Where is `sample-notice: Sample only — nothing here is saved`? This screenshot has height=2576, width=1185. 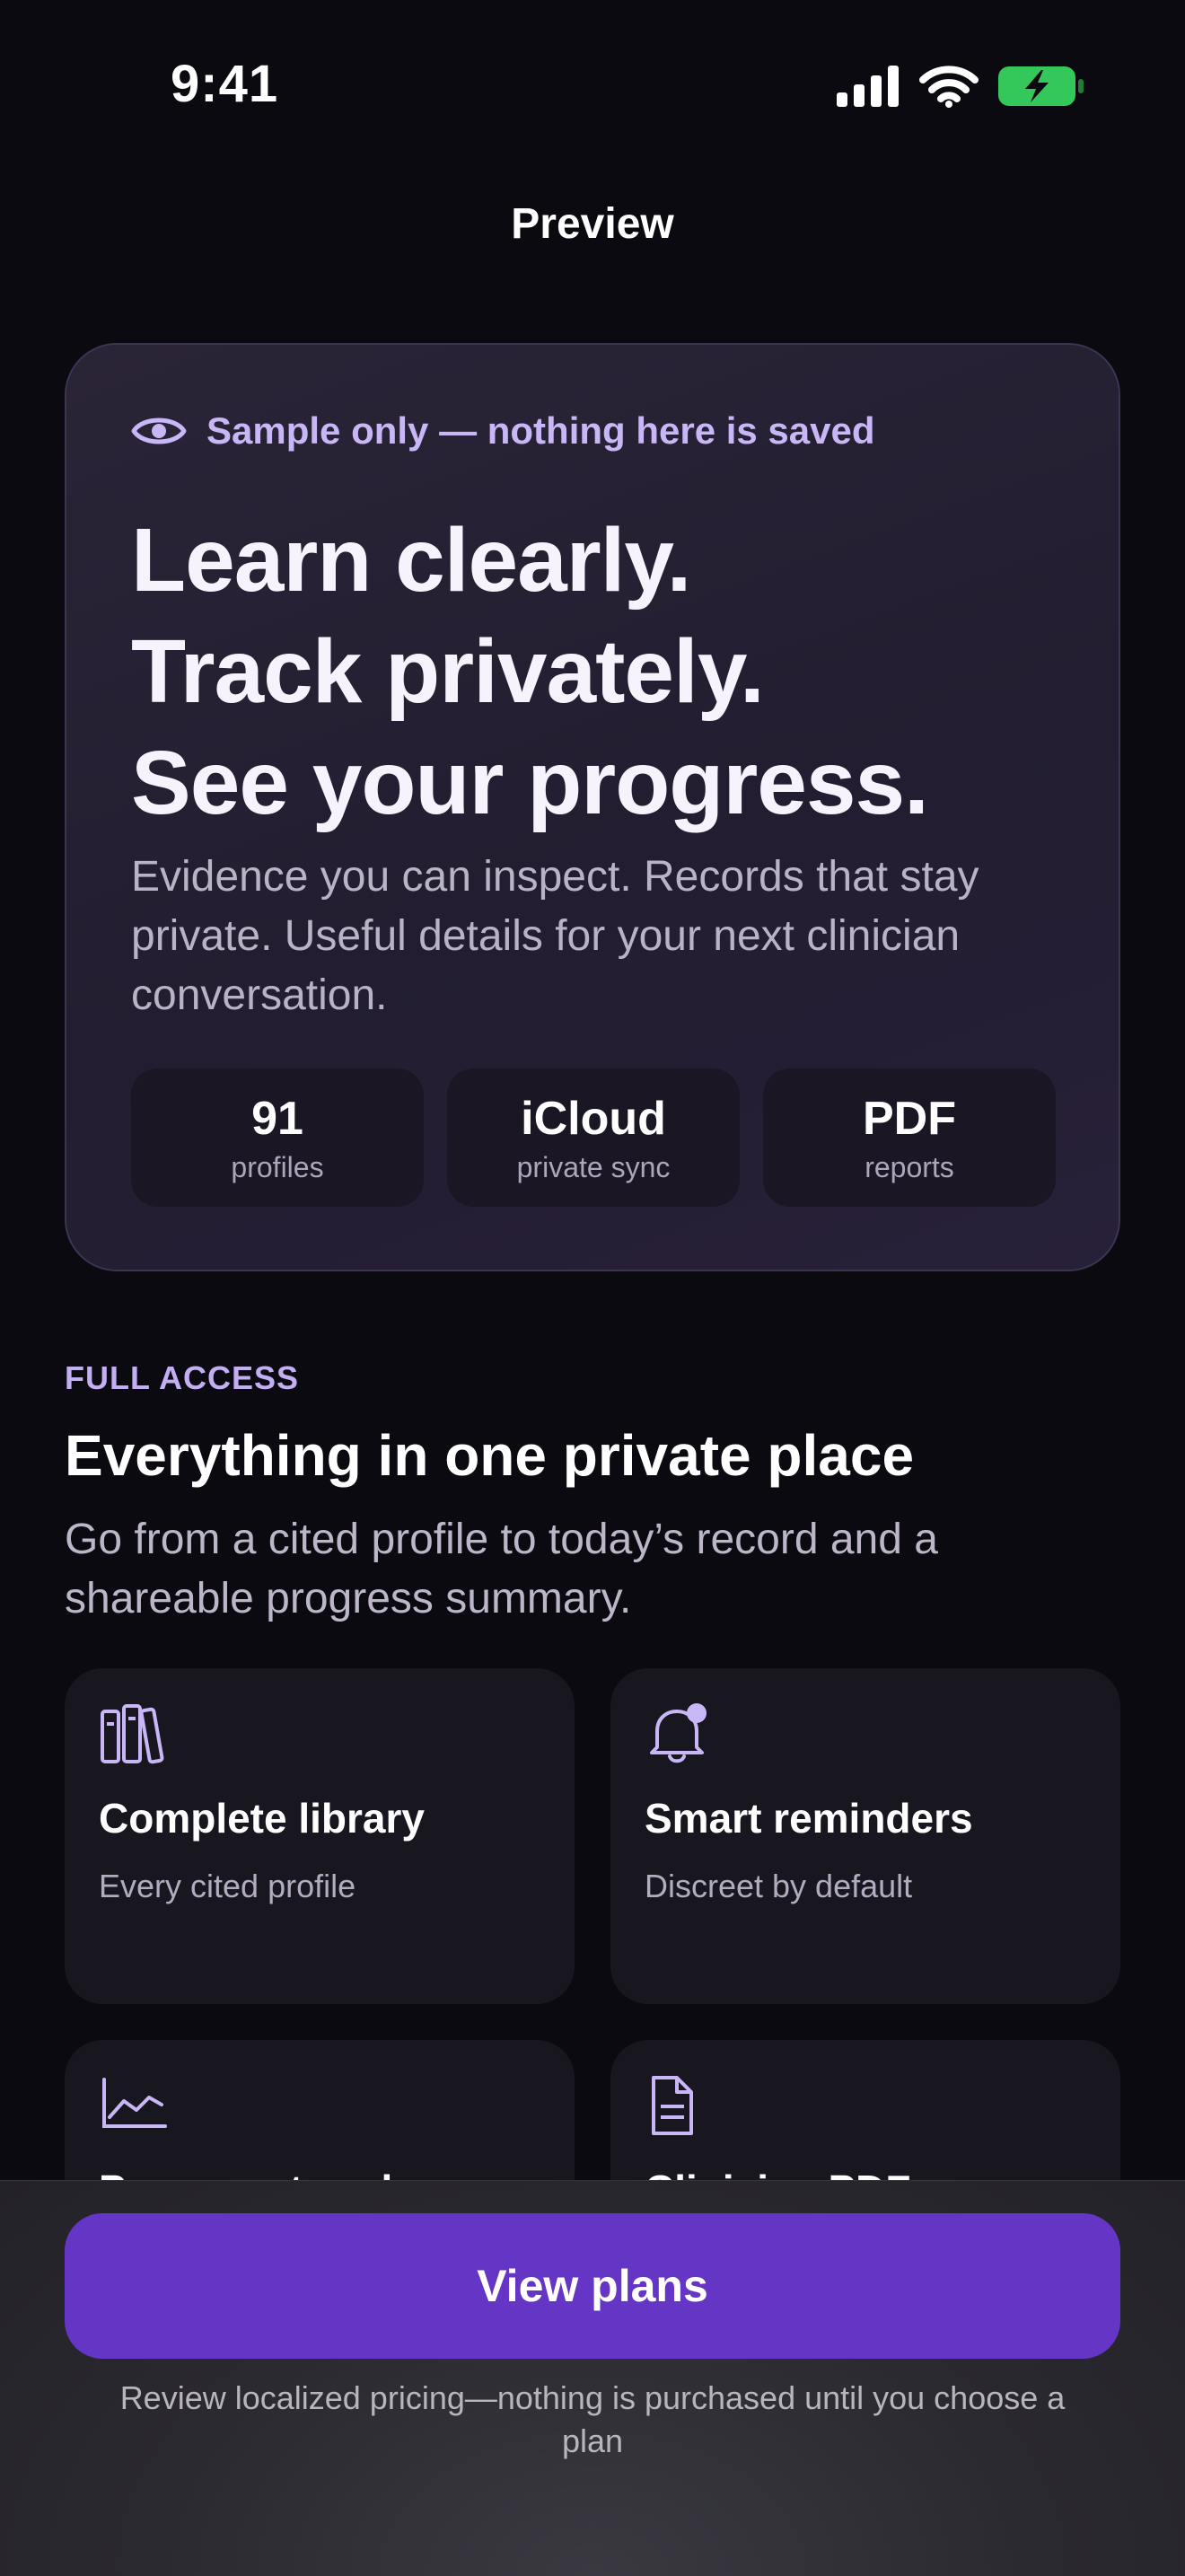
sample-notice: Sample only — nothing here is saved is located at coordinates (503, 431).